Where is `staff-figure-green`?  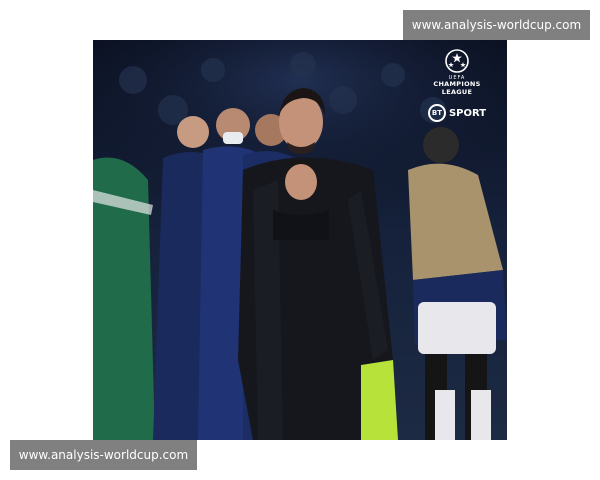
staff-figure-green is located at coordinates (124, 298).